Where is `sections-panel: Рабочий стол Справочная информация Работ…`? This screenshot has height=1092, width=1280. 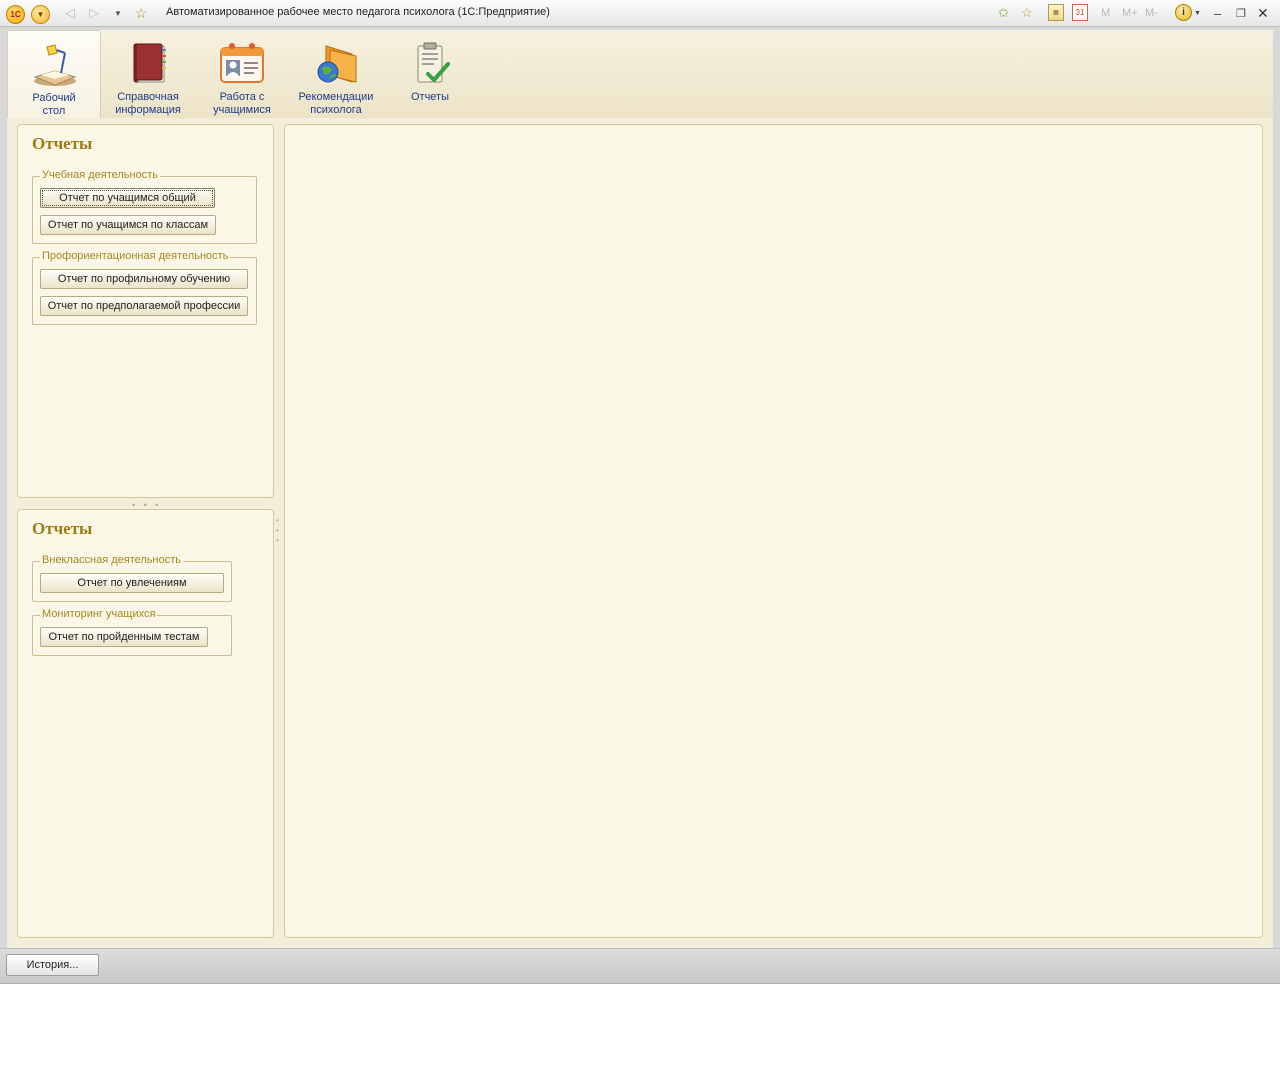 sections-panel: Рабочий стол Справочная информация Работ… is located at coordinates (640, 74).